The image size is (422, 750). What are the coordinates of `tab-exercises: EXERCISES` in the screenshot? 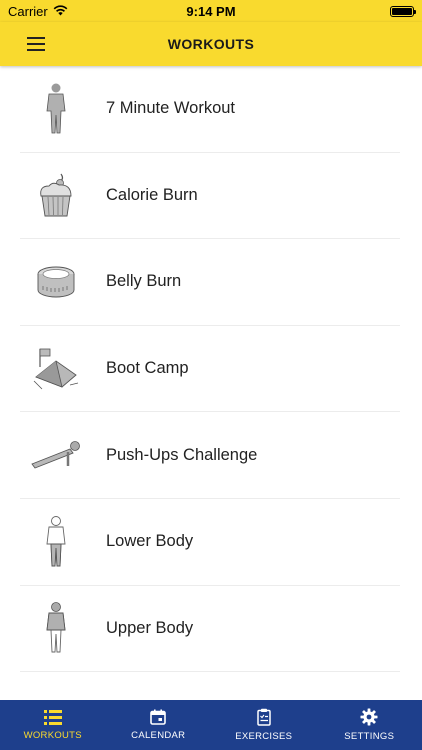 It's located at (264, 725).